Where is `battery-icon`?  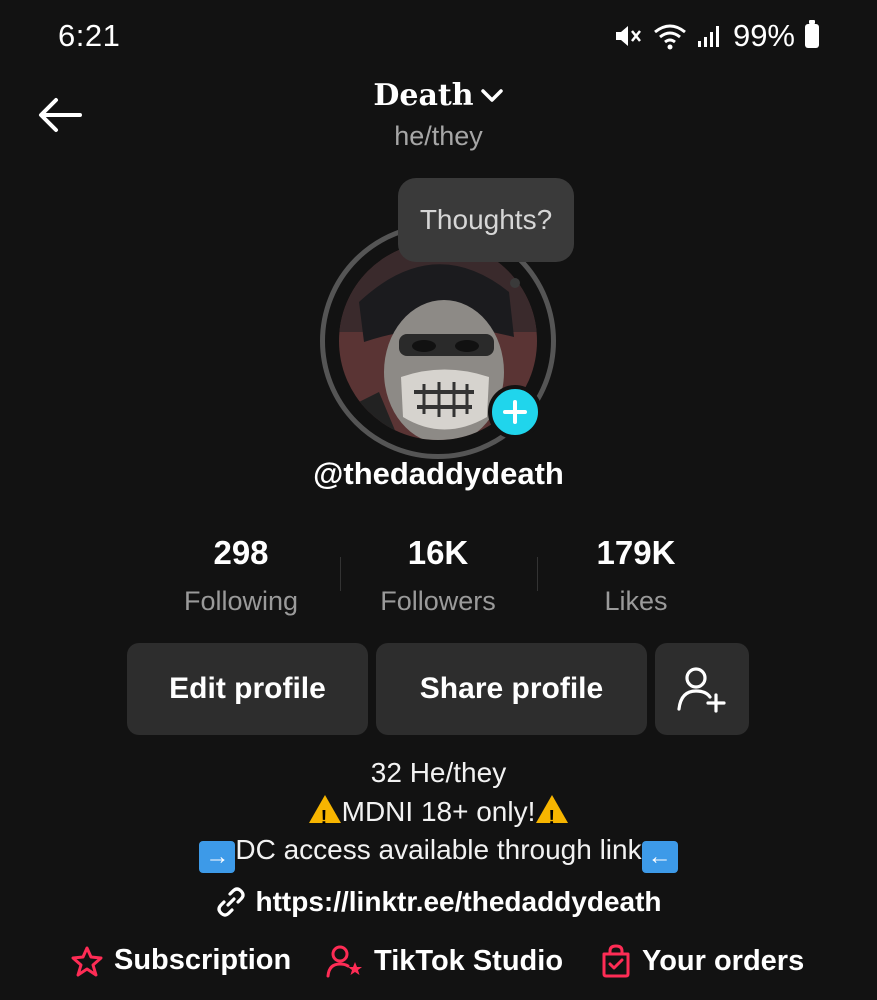
battery-icon is located at coordinates (812, 34).